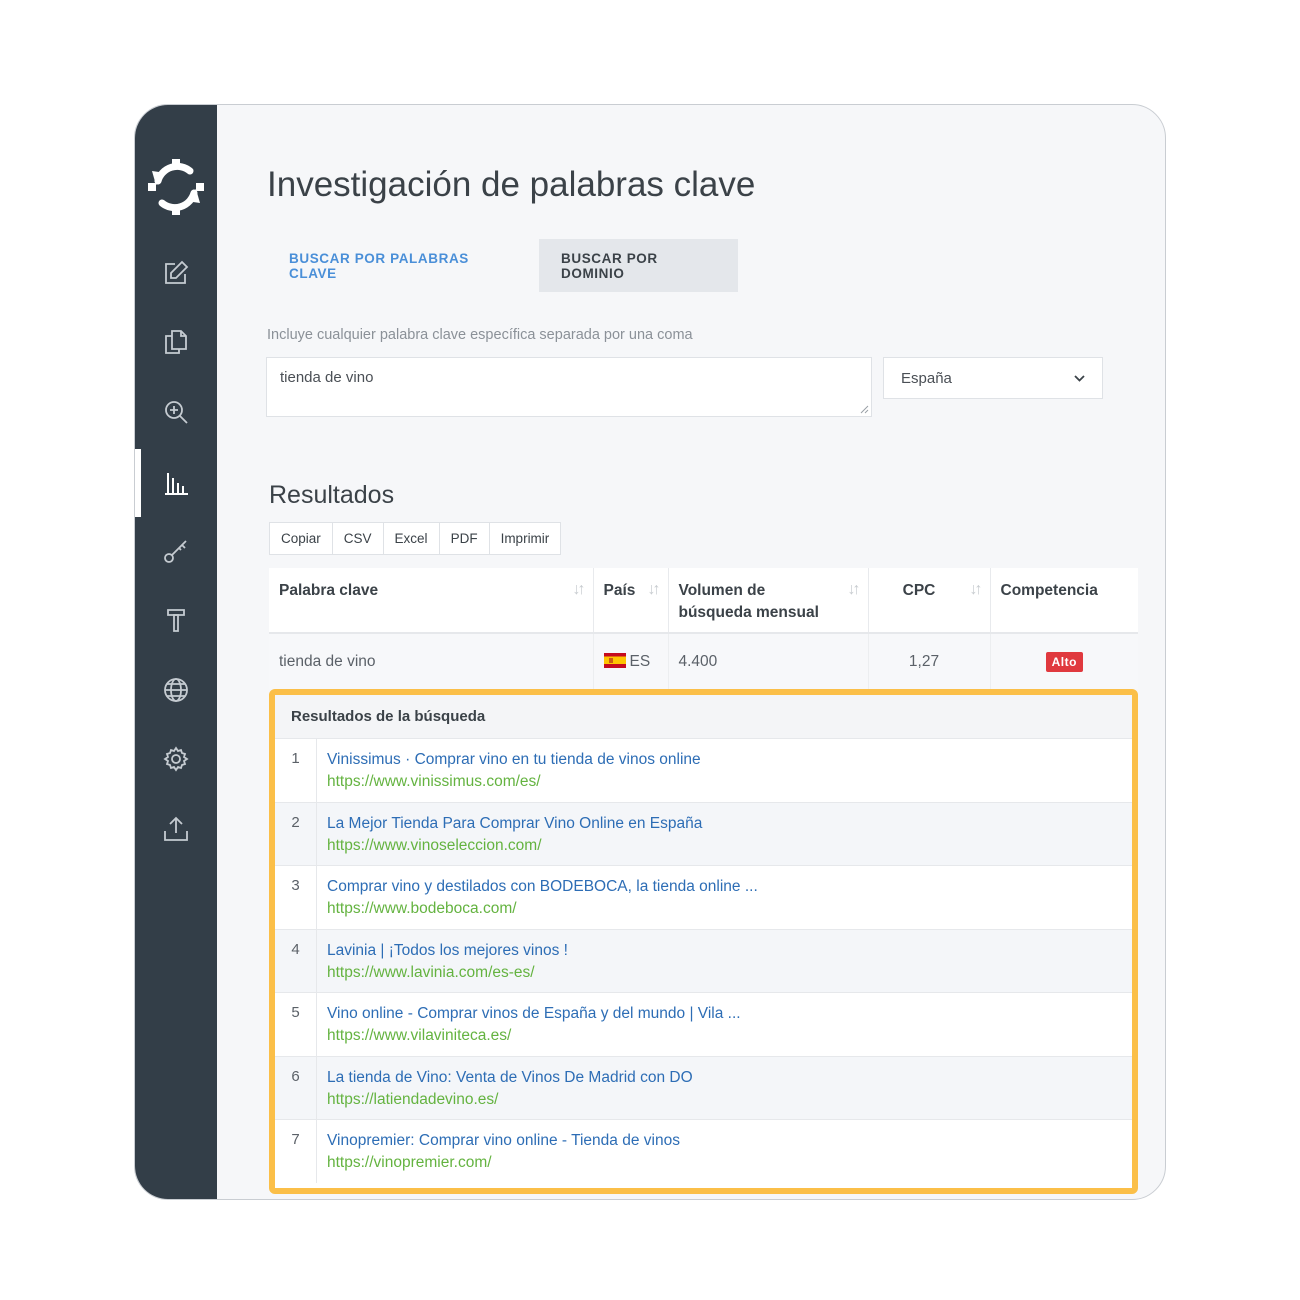 This screenshot has height=1300, width=1300. I want to click on column-header-keyword: Palabra clave ↓↑, so click(431, 601).